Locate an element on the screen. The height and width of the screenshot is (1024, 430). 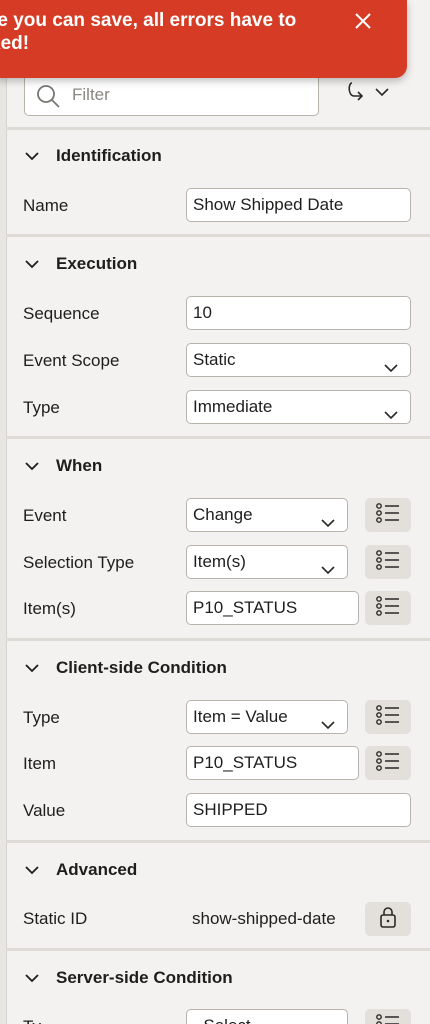
condition-value-label: Value is located at coordinates (44, 810).